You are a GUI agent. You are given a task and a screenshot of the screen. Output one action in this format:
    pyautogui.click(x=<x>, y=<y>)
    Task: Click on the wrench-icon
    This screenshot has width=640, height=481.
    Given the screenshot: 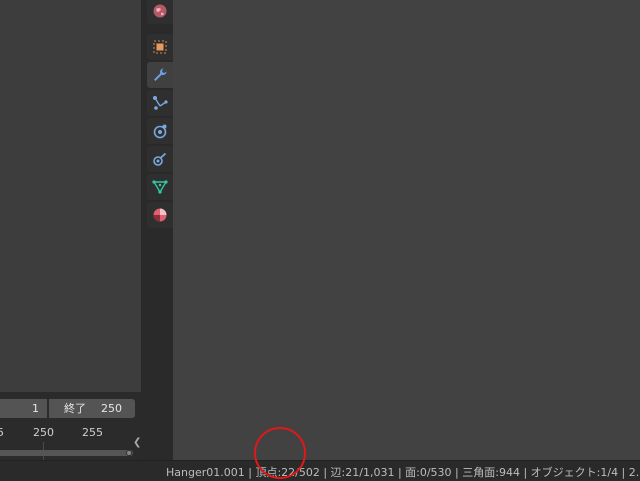 What is the action you would take?
    pyautogui.click(x=160, y=74)
    